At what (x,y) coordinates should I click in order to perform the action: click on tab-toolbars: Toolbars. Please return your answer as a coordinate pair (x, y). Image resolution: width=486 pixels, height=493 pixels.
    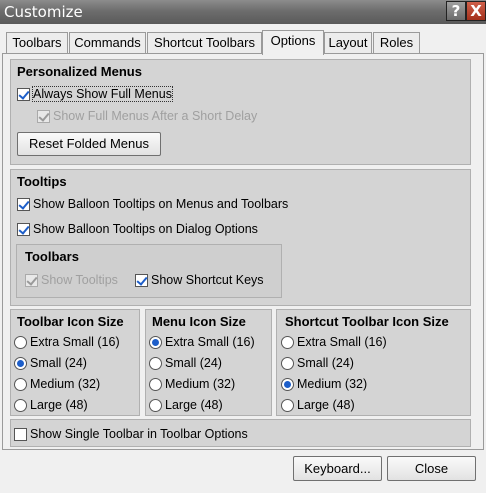
    Looking at the image, I should click on (37, 42).